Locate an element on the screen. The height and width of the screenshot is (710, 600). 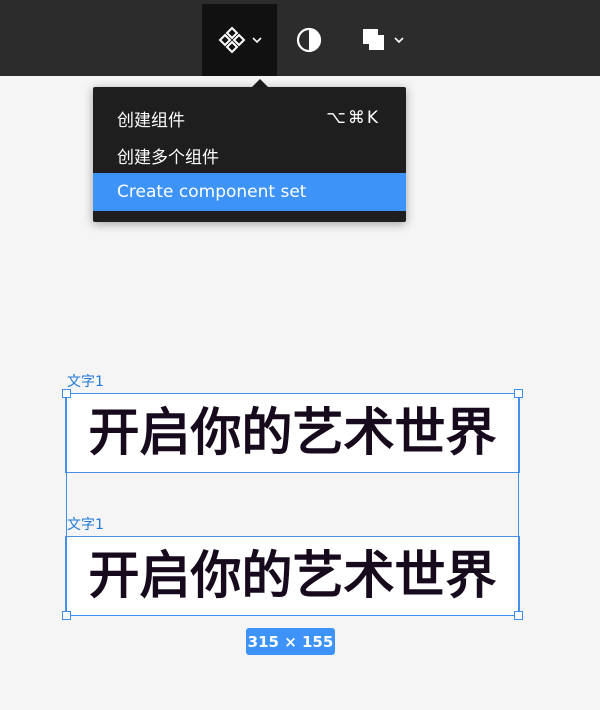
boolean-operation-button is located at coordinates (382, 40).